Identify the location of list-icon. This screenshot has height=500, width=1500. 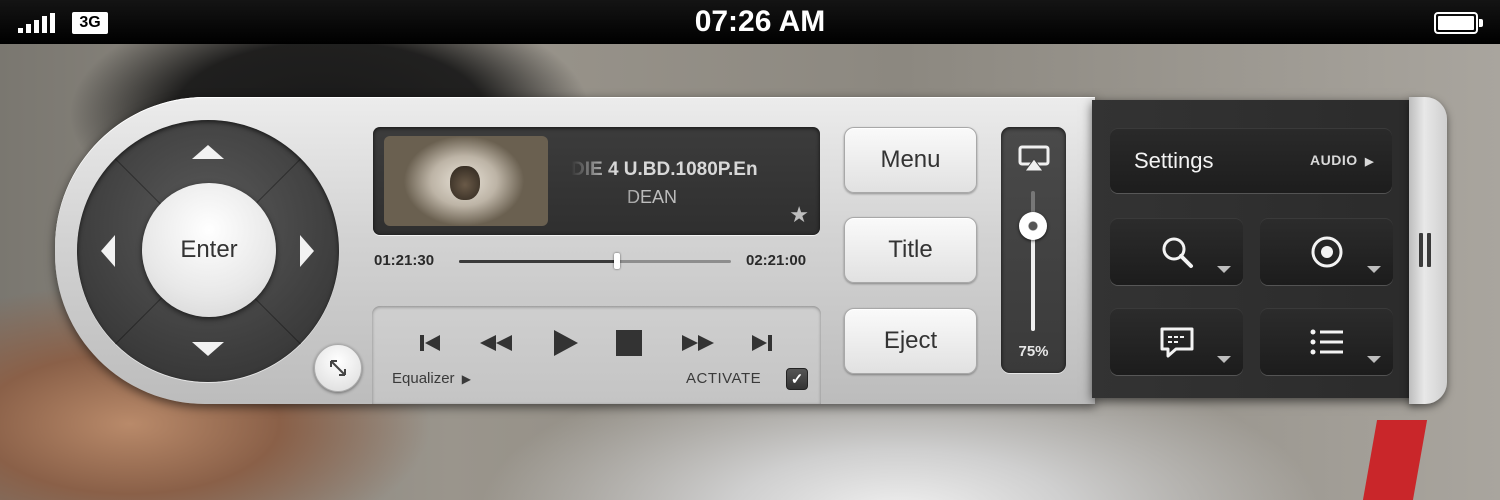
(1326, 341).